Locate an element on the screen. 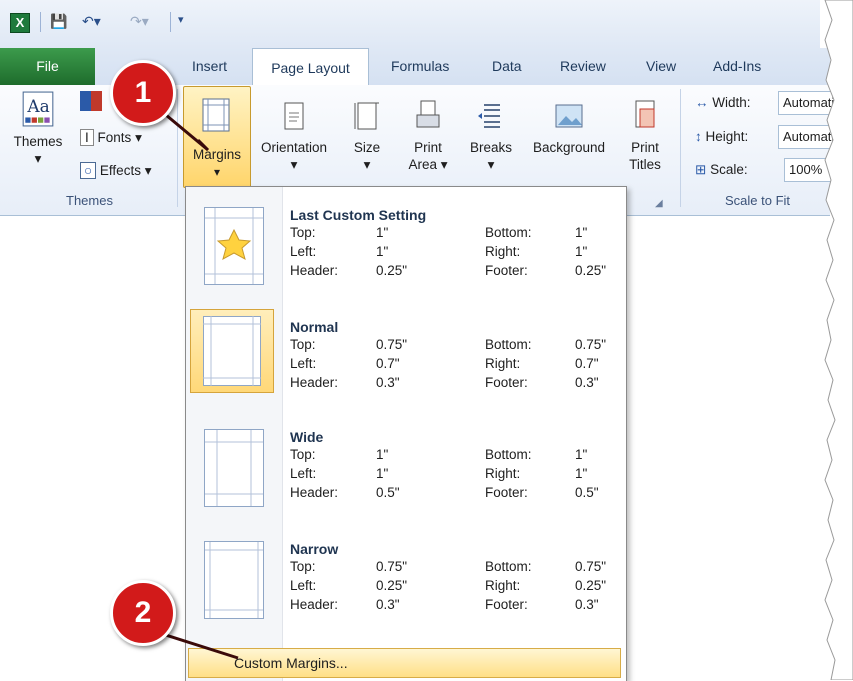  callout-2: 2 is located at coordinates (143, 613).